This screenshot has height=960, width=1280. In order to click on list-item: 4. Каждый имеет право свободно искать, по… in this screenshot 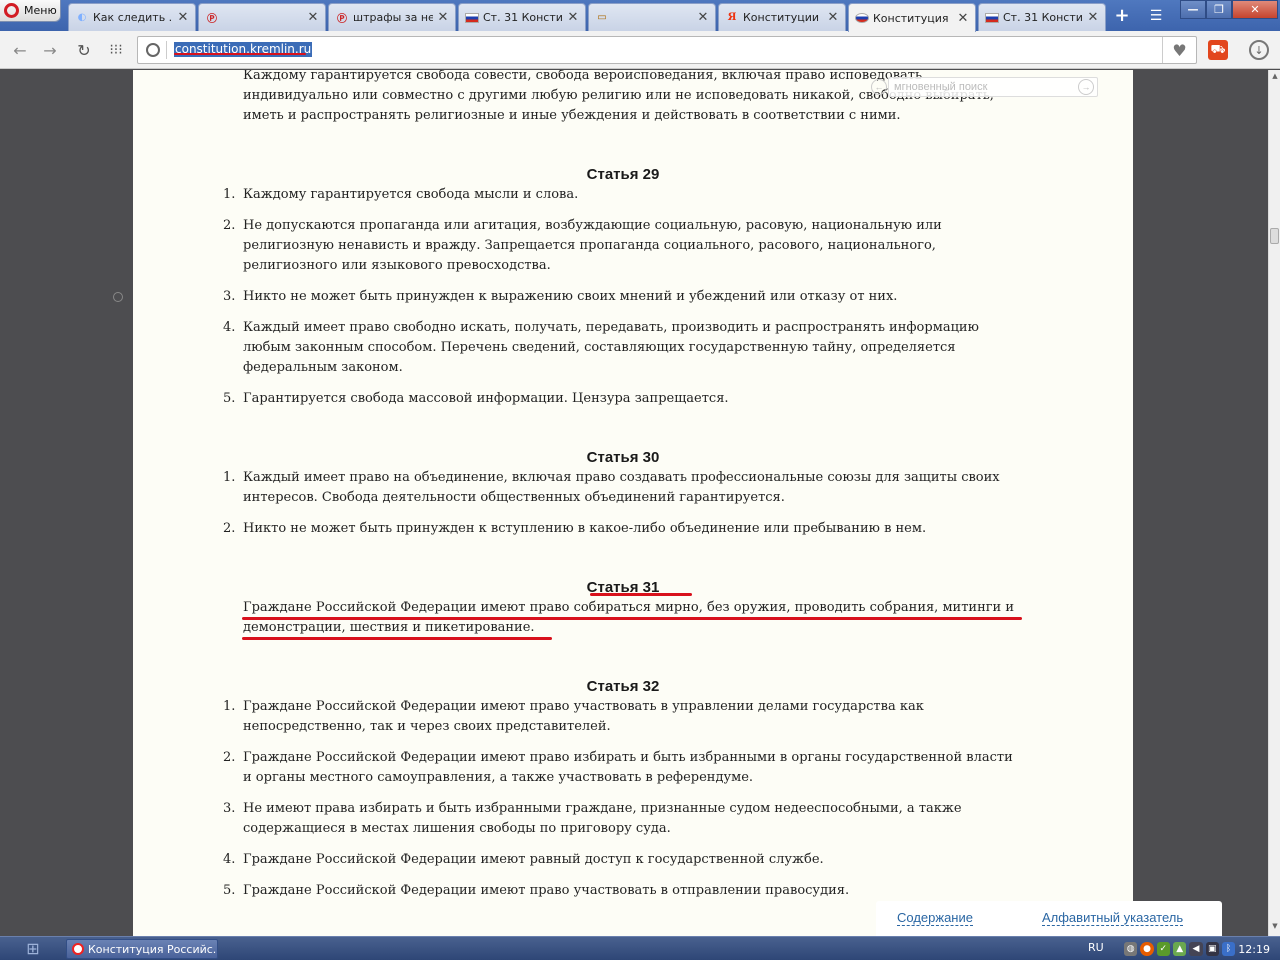, I will do `click(601, 347)`.